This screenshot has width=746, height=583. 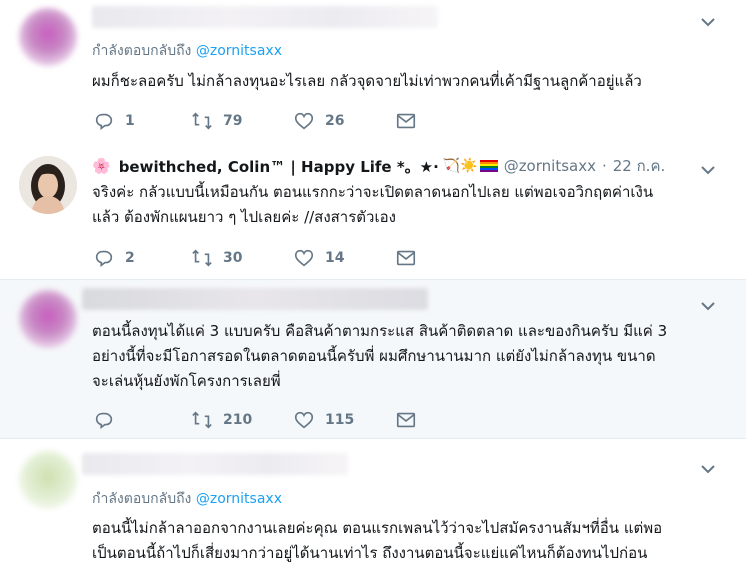 What do you see at coordinates (258, 420) in the screenshot?
I see `tweet-actions: 210 115` at bounding box center [258, 420].